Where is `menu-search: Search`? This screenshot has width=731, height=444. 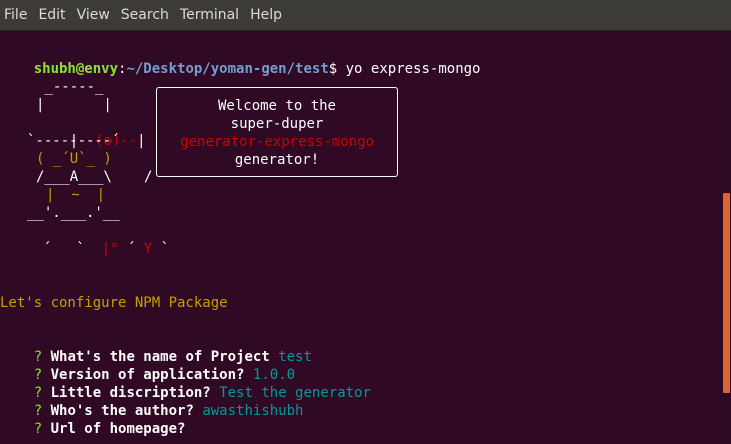
menu-search: Search is located at coordinates (146, 15).